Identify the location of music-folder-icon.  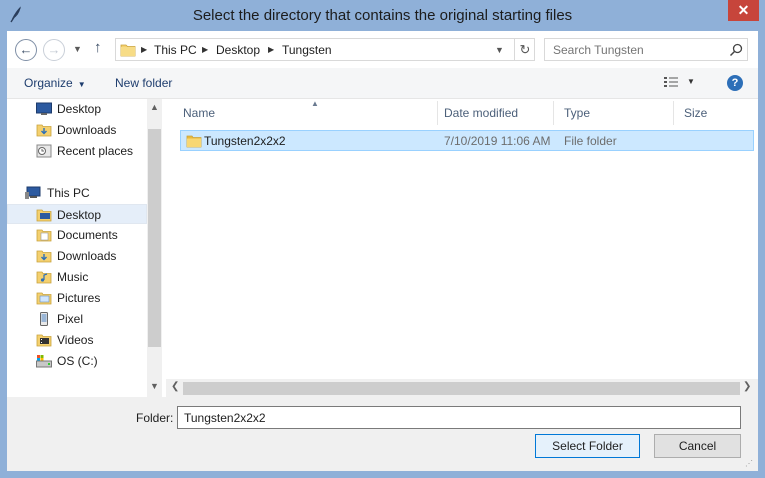
(44, 277).